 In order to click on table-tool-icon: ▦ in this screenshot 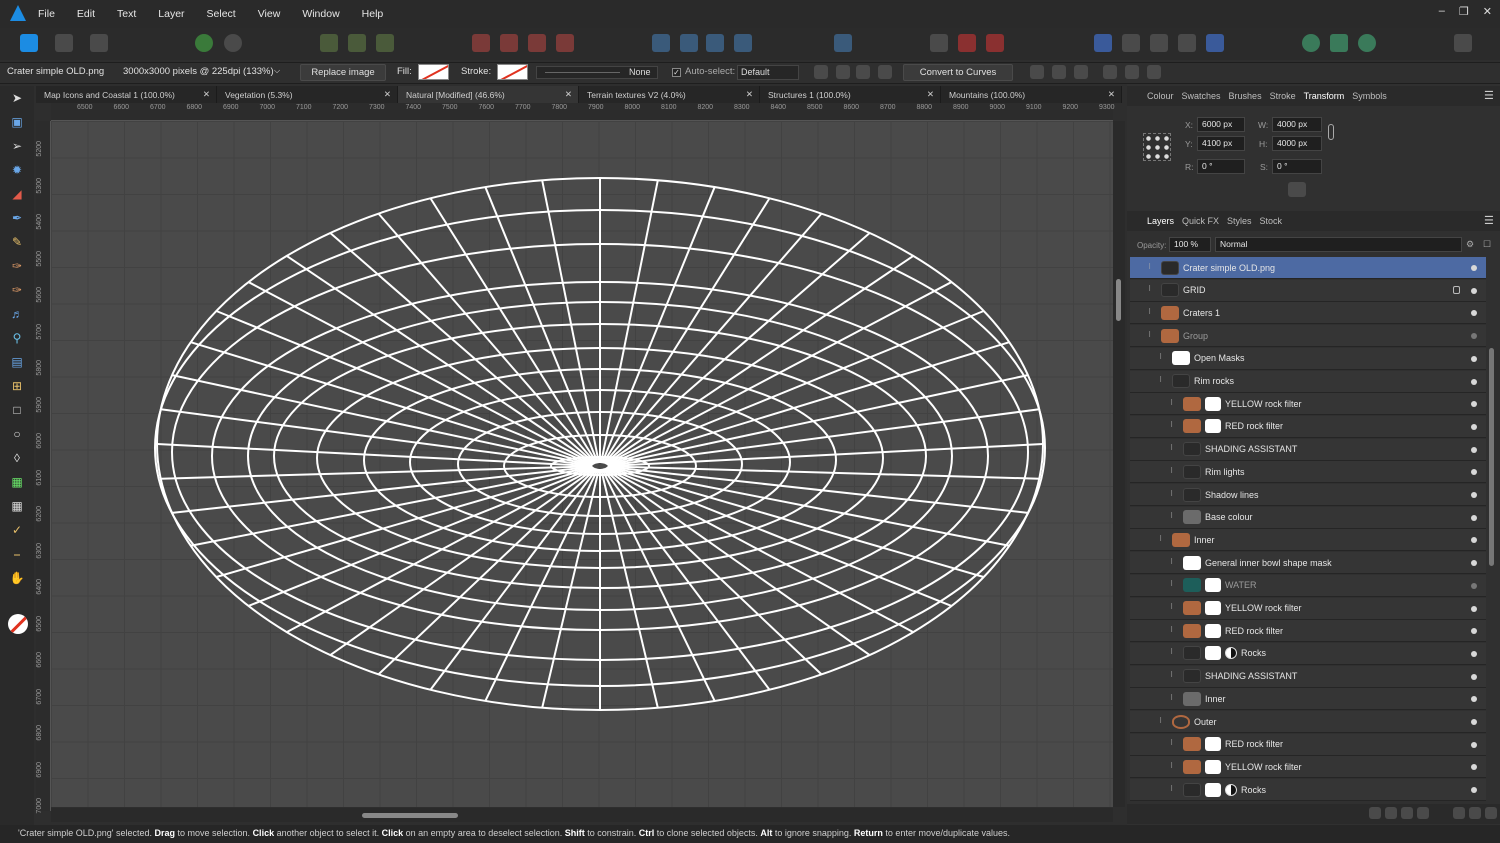, I will do `click(17, 482)`.